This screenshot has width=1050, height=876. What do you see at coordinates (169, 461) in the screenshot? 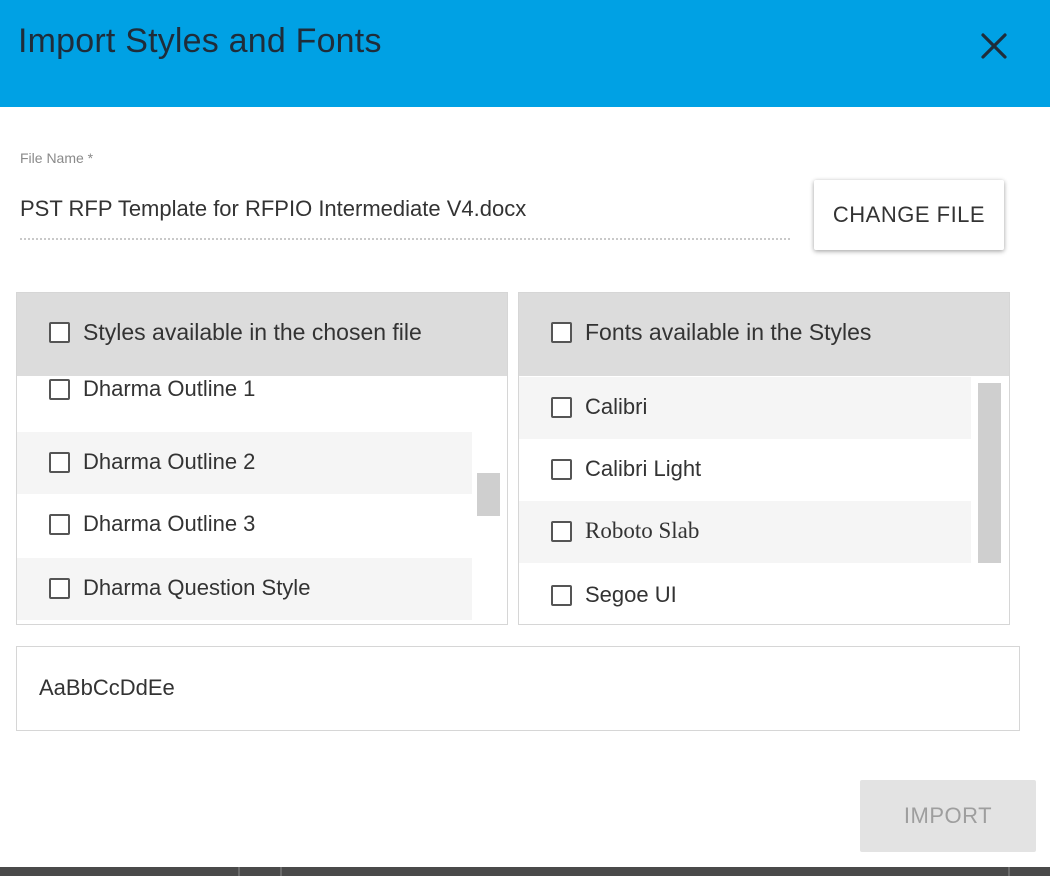
I see `style-label: Dharma Outline 2` at bounding box center [169, 461].